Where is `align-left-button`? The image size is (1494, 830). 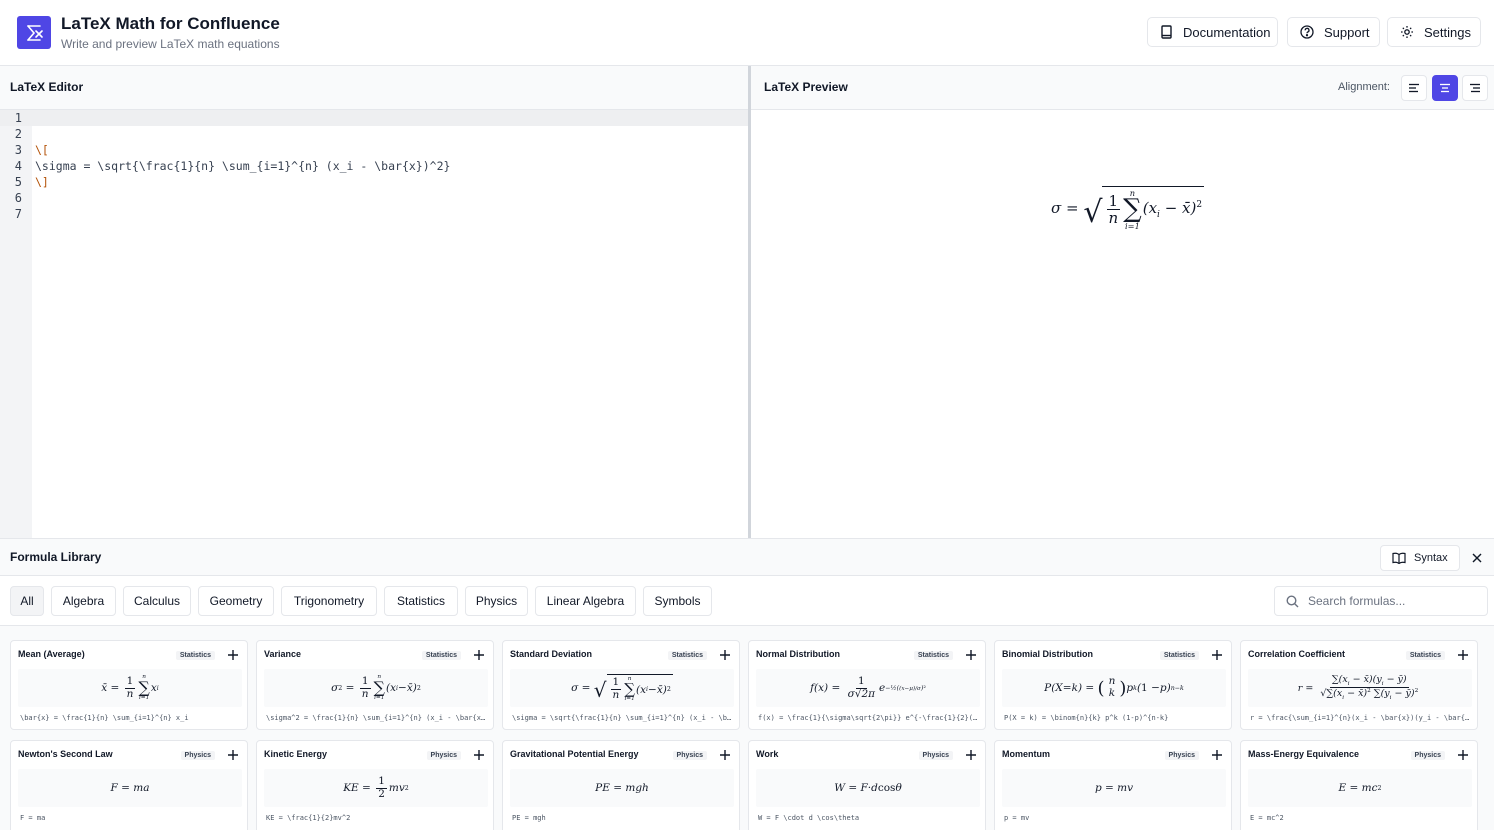 align-left-button is located at coordinates (1414, 88).